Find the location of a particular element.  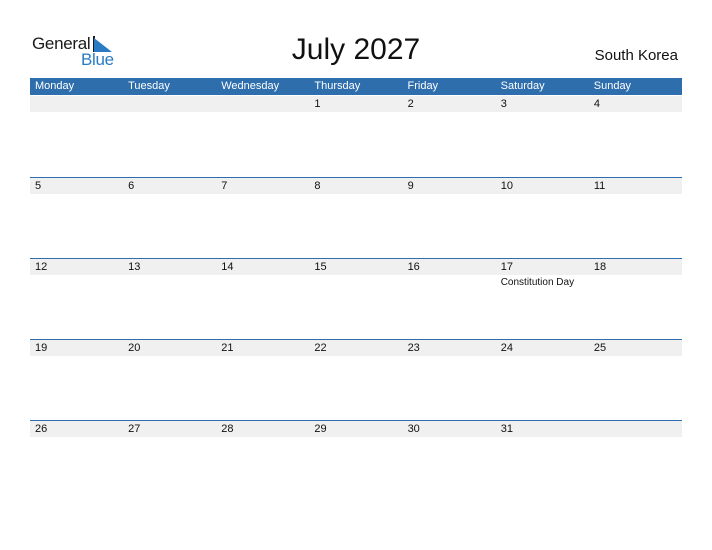

weekday-tuesday: Tuesday is located at coordinates (149, 86).